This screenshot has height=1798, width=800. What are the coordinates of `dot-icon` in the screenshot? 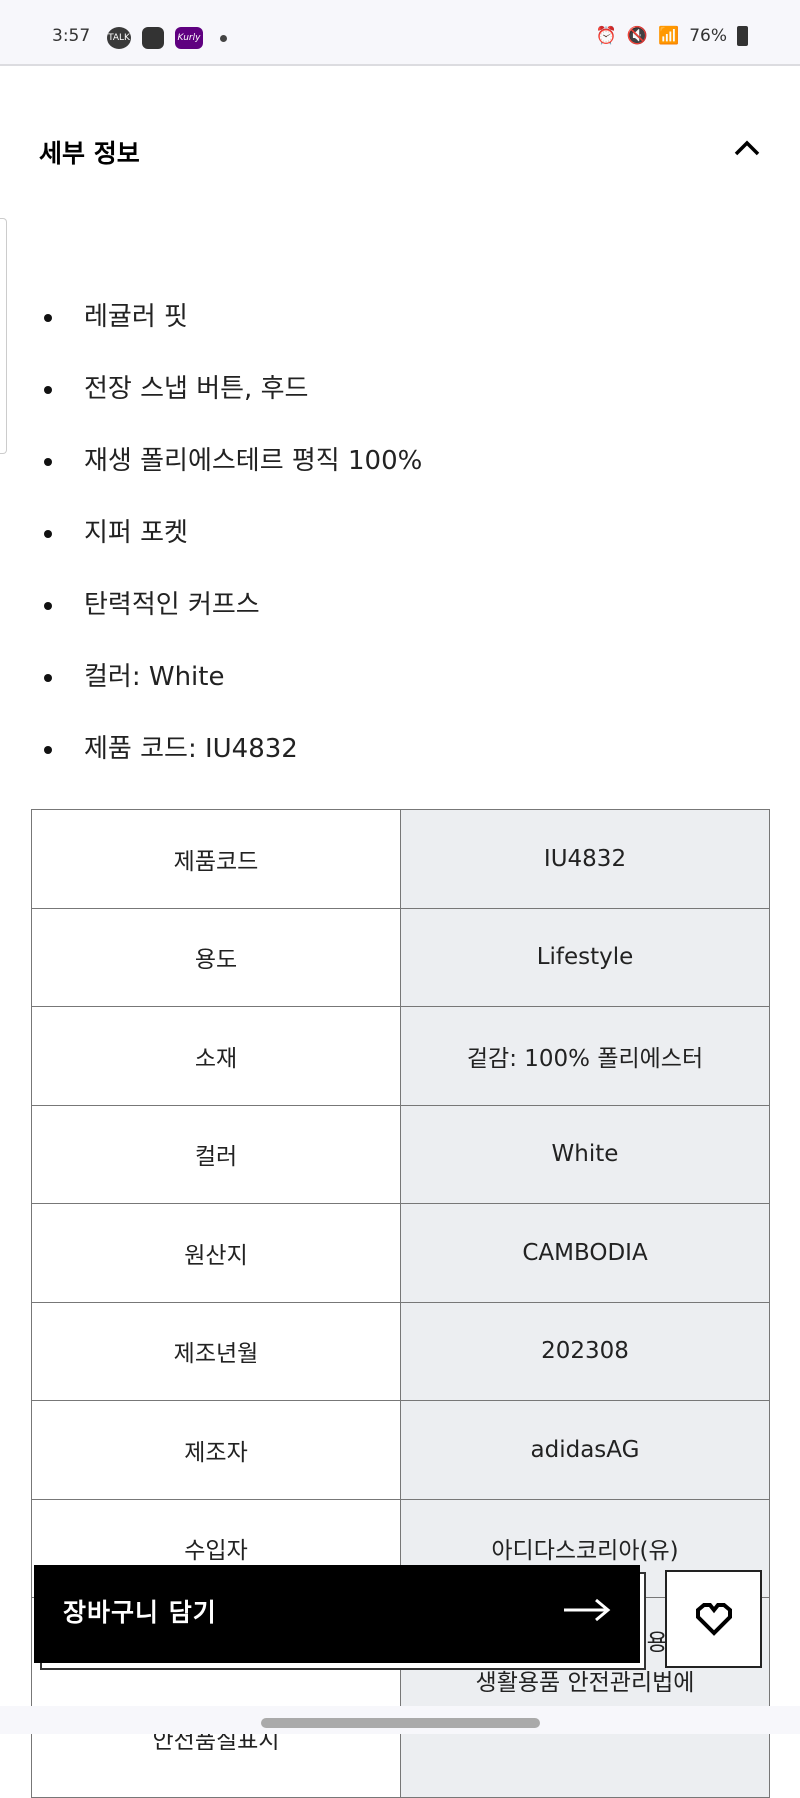 It's located at (223, 38).